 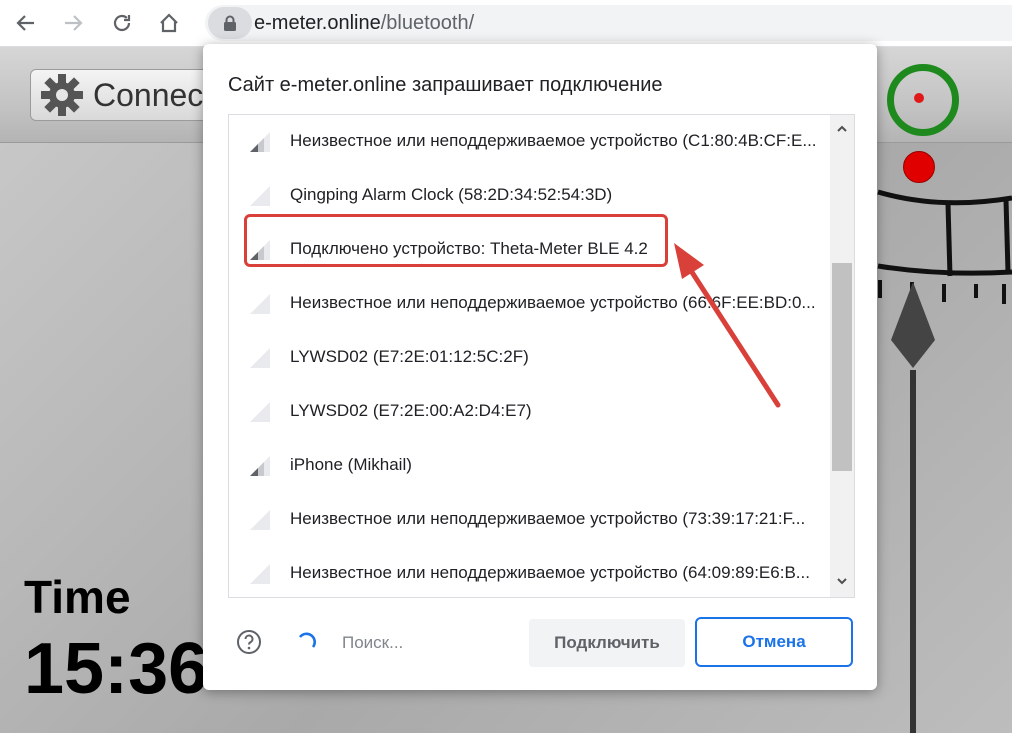 I want to click on url-text: e-meter.online/bluetooth/, so click(x=364, y=23).